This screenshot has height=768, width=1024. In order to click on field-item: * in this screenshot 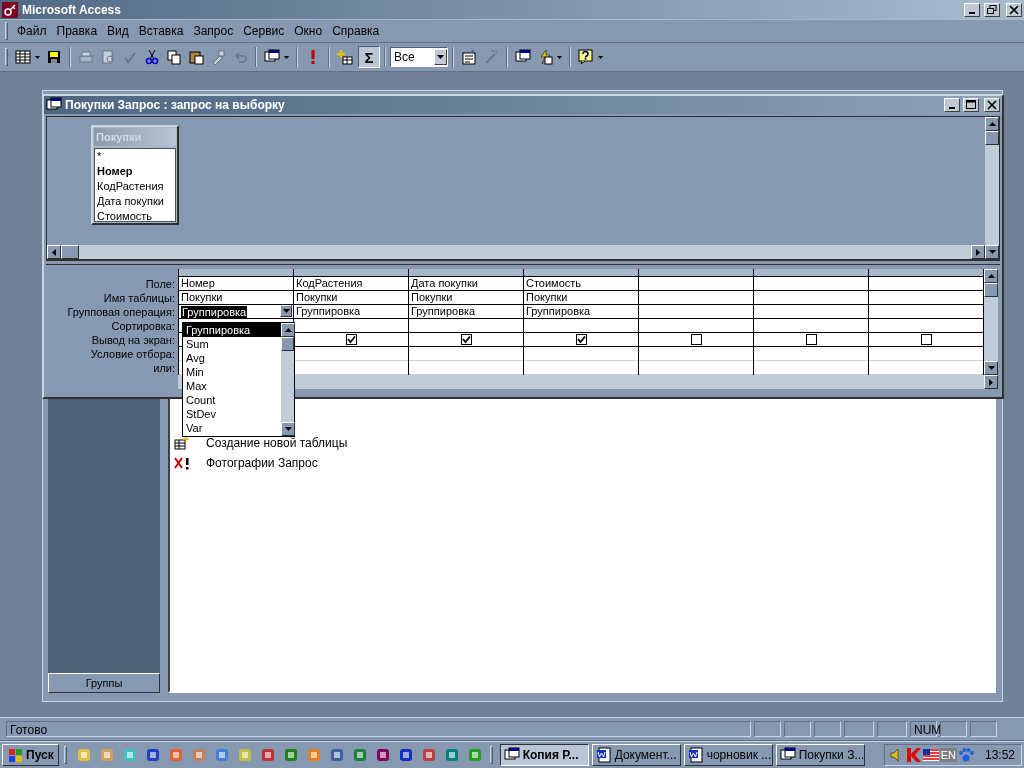, I will do `click(135, 156)`.